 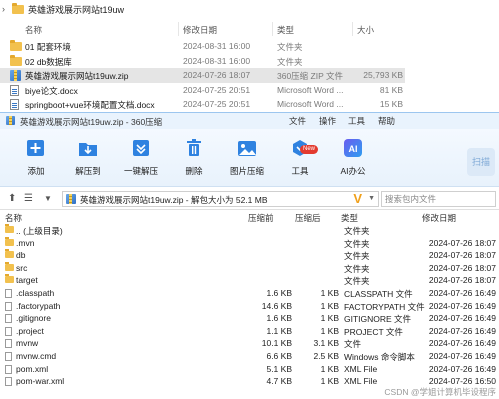 I want to click on menu-help: 帮助, so click(x=386, y=121).